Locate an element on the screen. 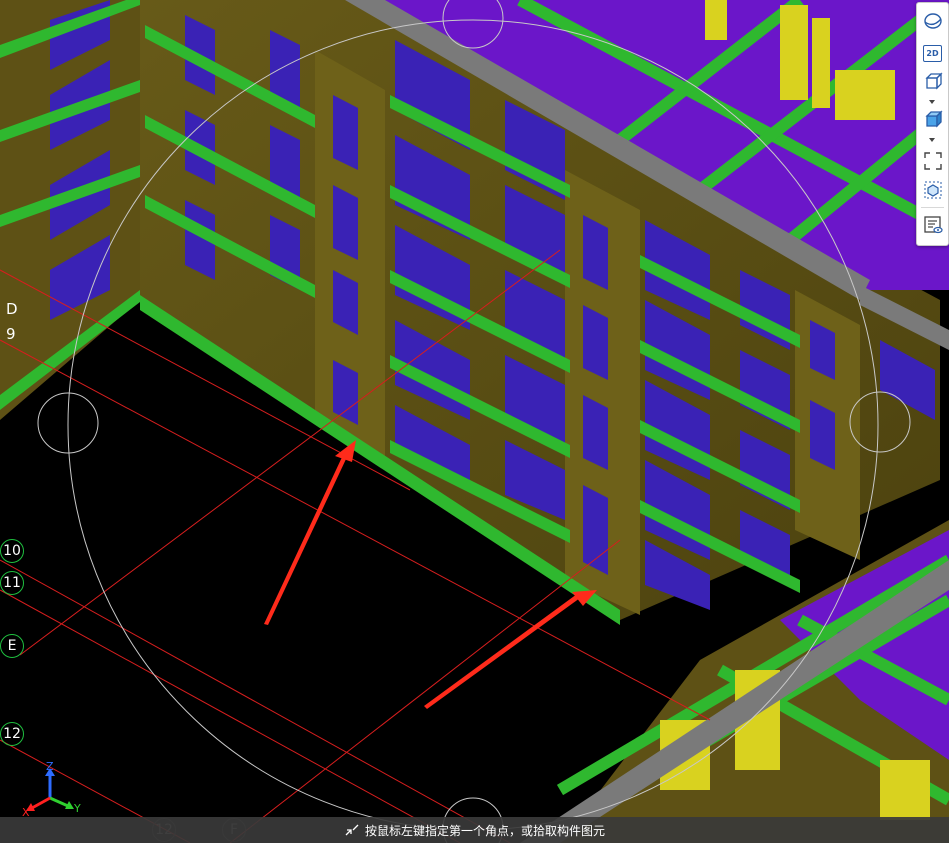 Image resolution: width=949 pixels, height=843 pixels. grid-label-9: 9 is located at coordinates (11, 334).